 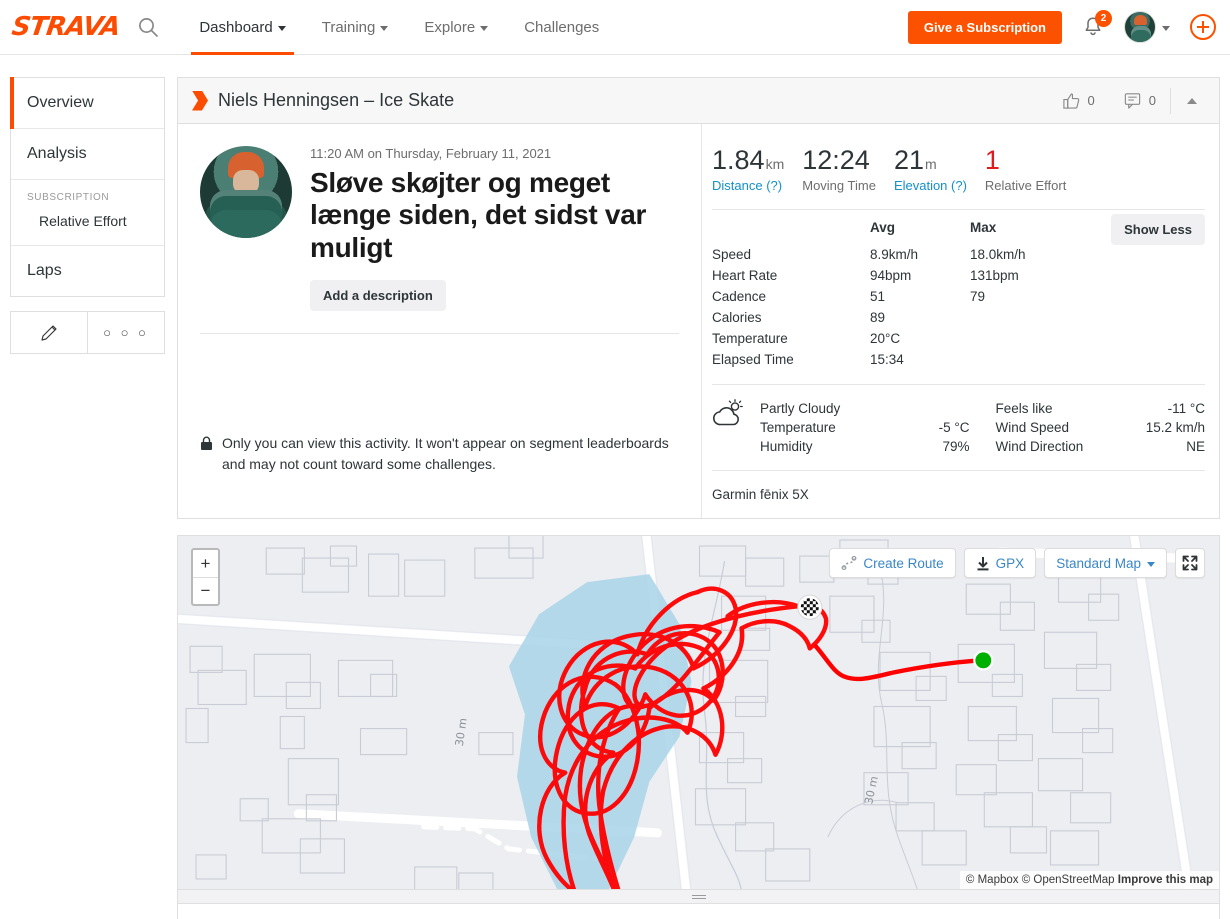 I want to click on map-zoom-controls: + −, so click(x=205, y=577).